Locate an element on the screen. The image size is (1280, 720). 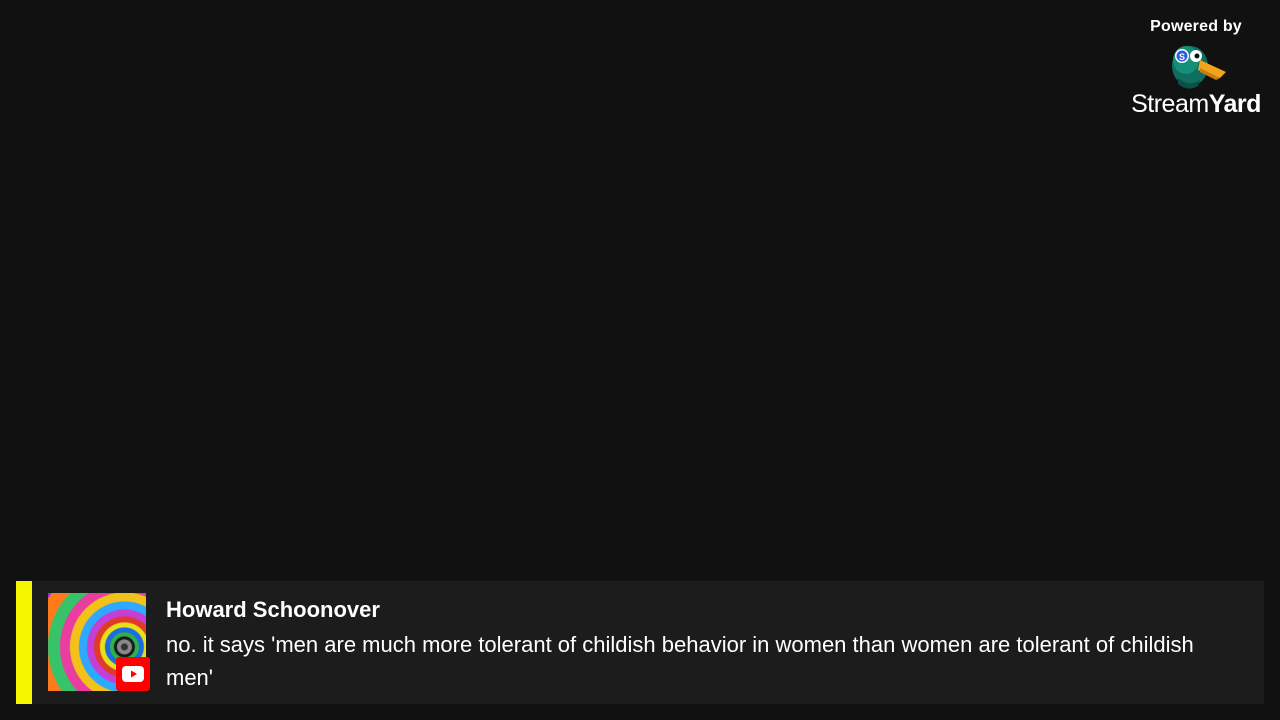
streamyard-wordmark: StreamYard is located at coordinates (1196, 104).